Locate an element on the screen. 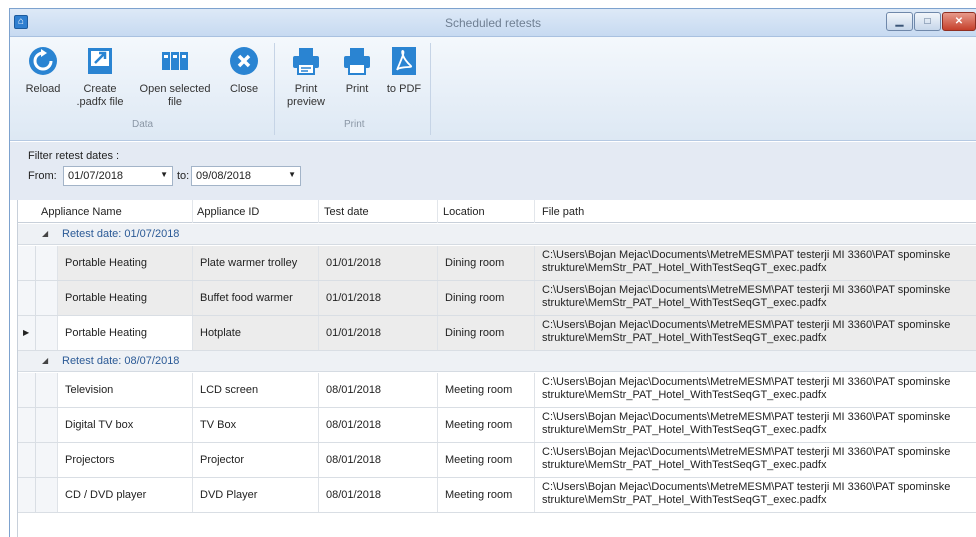  cell-appliance-name: Digital TV box is located at coordinates (124, 425).